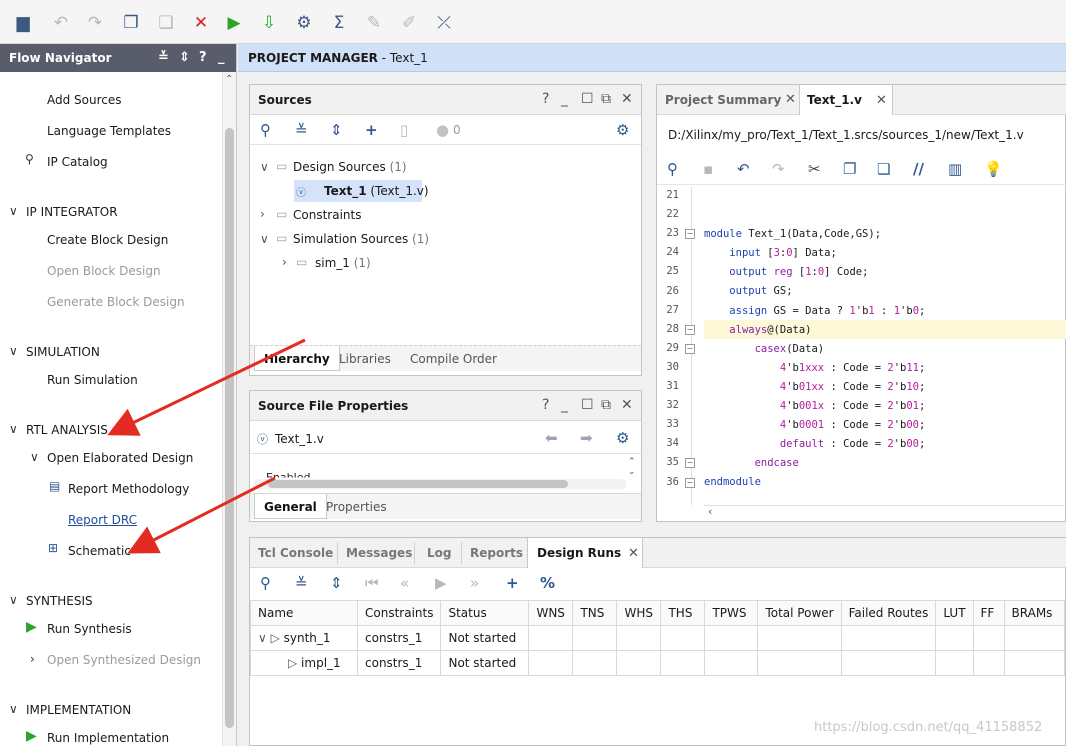 Image resolution: width=1066 pixels, height=746 pixels. What do you see at coordinates (201, 515) in the screenshot?
I see `arrow-to-schematic` at bounding box center [201, 515].